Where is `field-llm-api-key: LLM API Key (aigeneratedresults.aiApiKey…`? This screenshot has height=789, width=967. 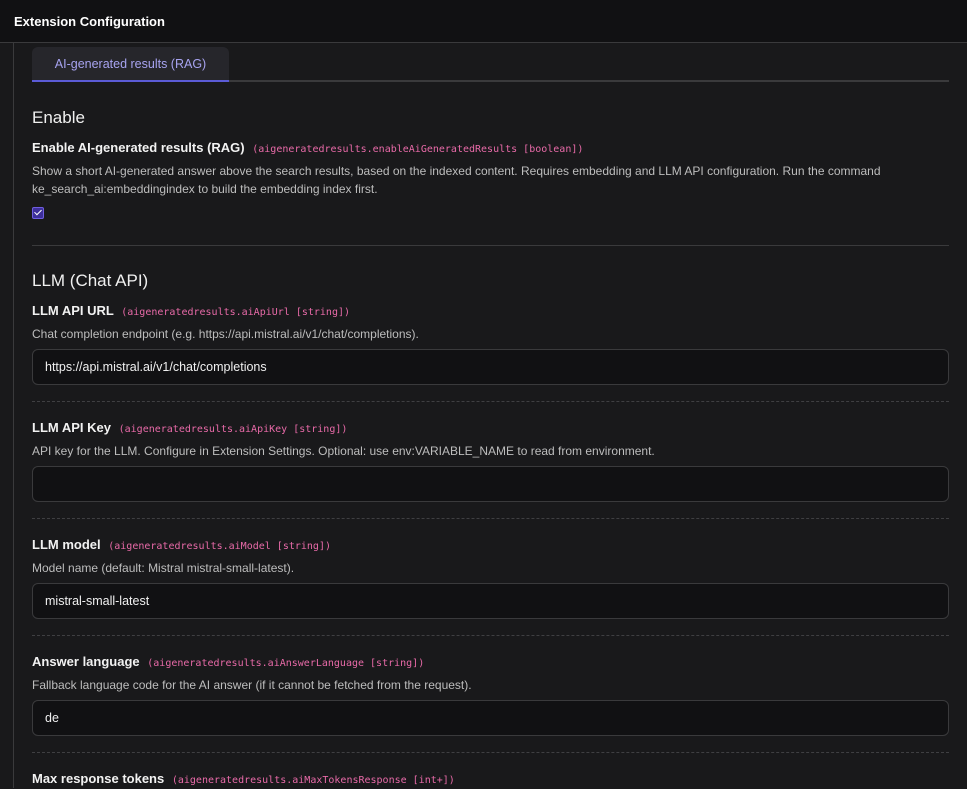
field-llm-api-key: LLM API Key (aigeneratedresults.aiApiKey… is located at coordinates (490, 461).